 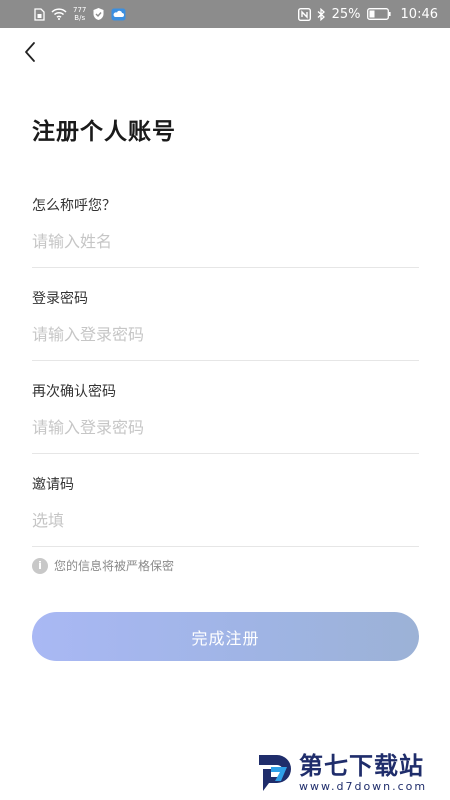 What do you see at coordinates (74, 392) in the screenshot?
I see `confirm-password-label: 再次确认密码` at bounding box center [74, 392].